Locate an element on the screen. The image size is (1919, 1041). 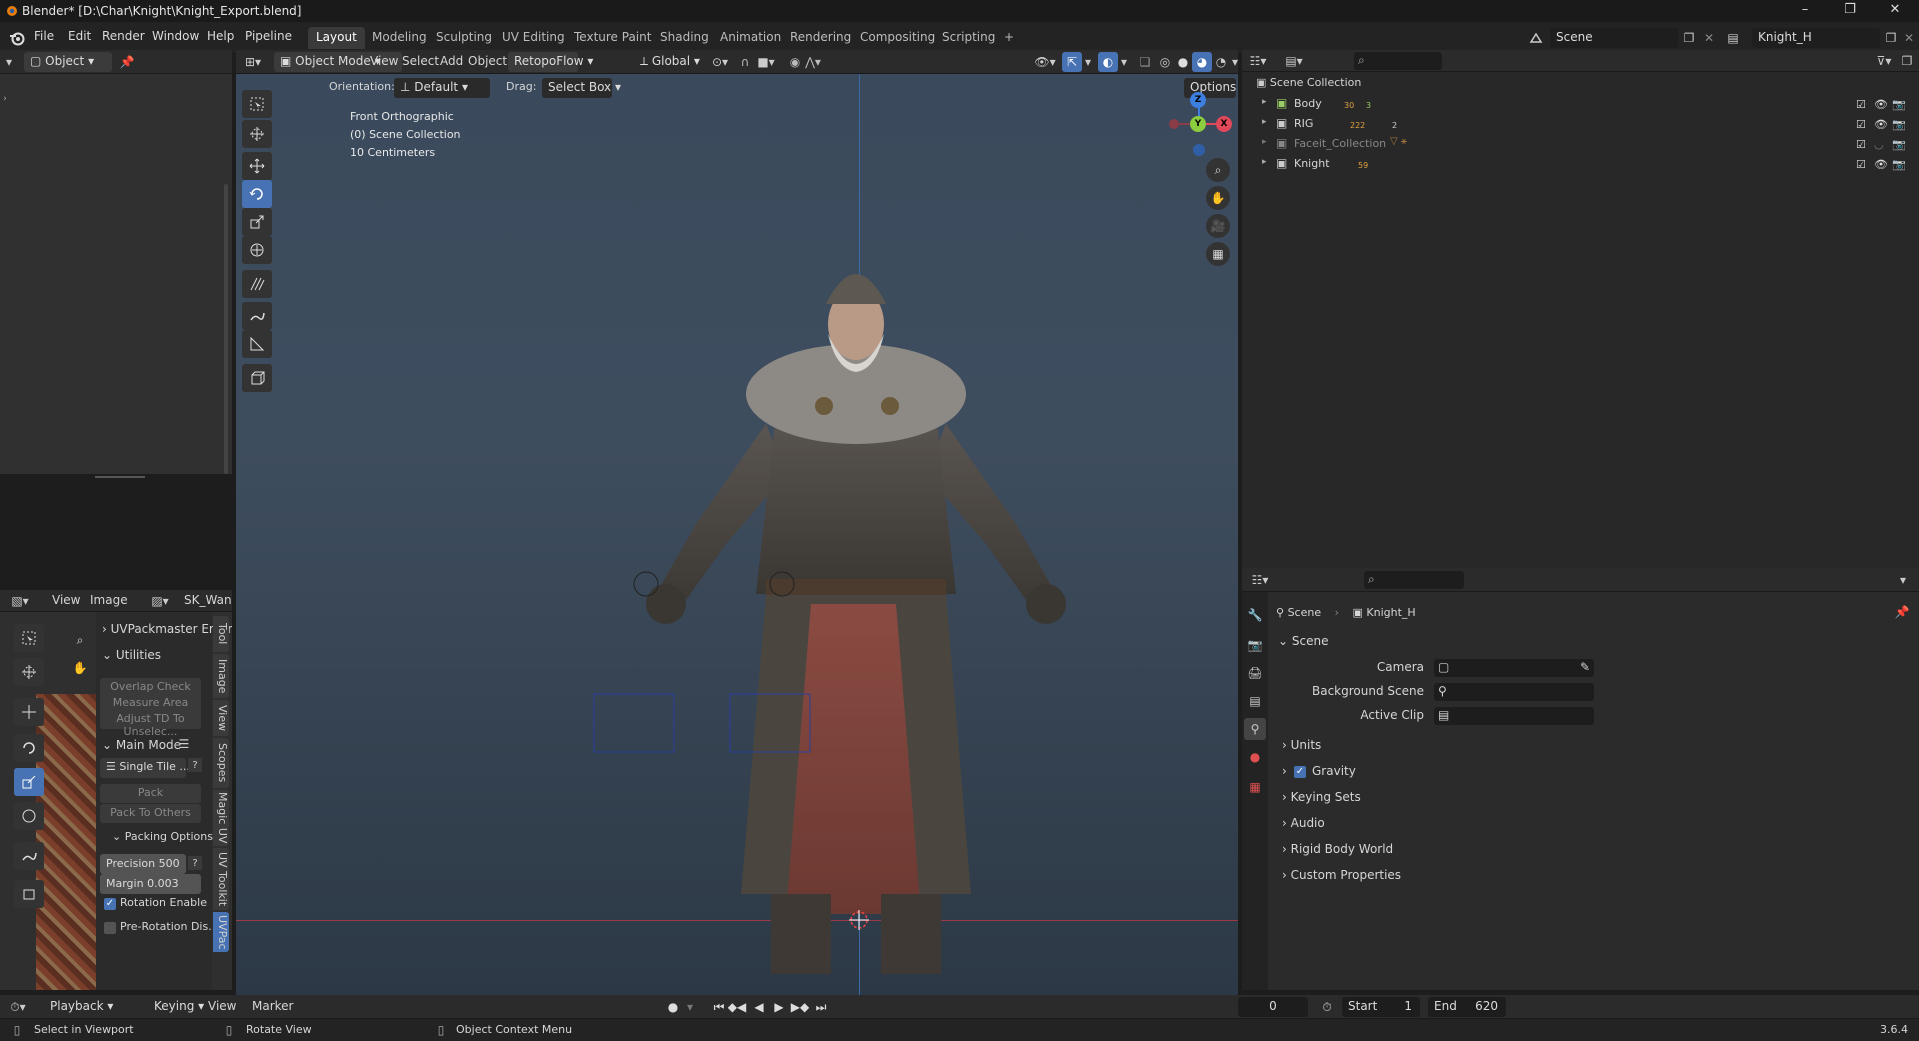
wireframe-shading-icon: ◎ is located at coordinates (1165, 62).